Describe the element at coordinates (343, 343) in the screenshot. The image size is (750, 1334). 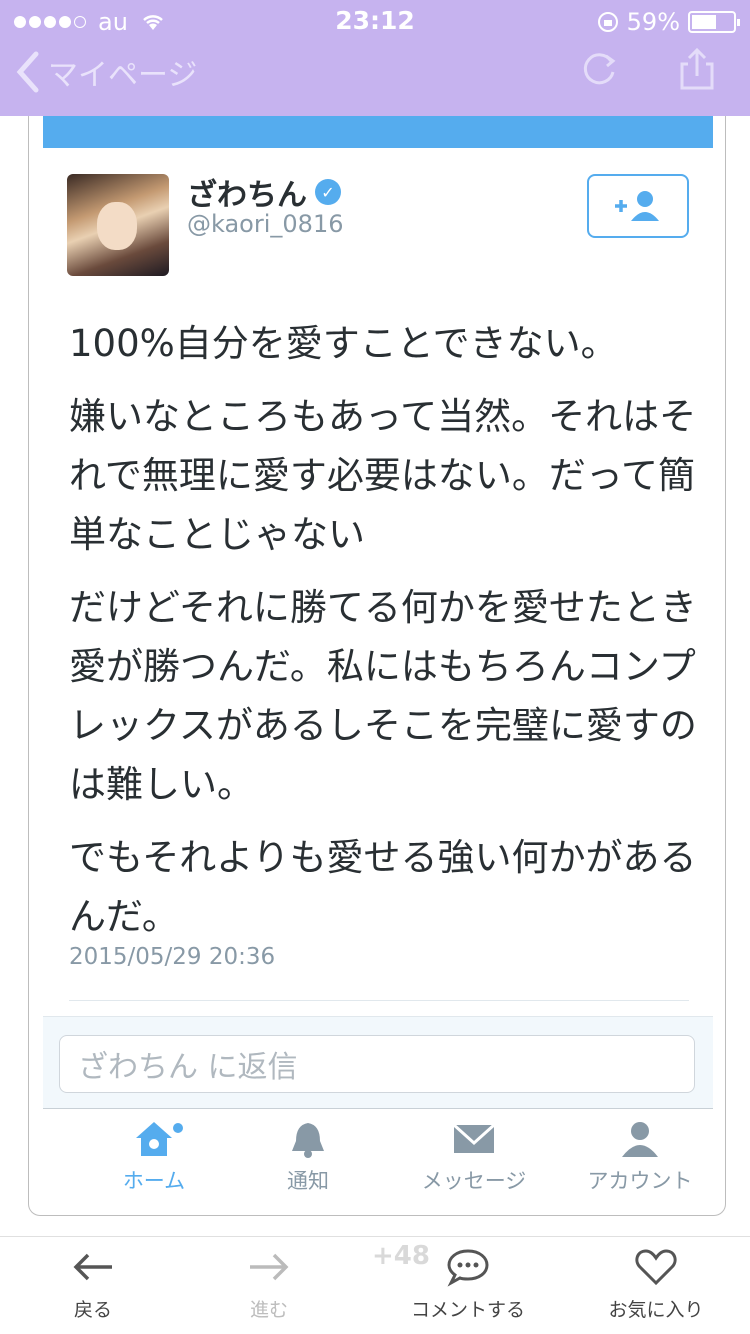
I see `tweet-paragraph: 100%自分を愛すことできない。` at that location.